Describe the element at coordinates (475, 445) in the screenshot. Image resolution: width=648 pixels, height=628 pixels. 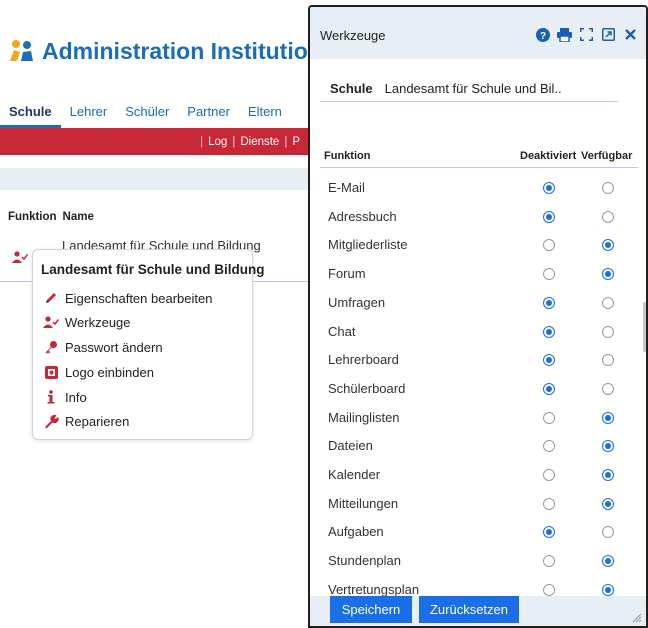
I see `function-row: Dateien` at that location.